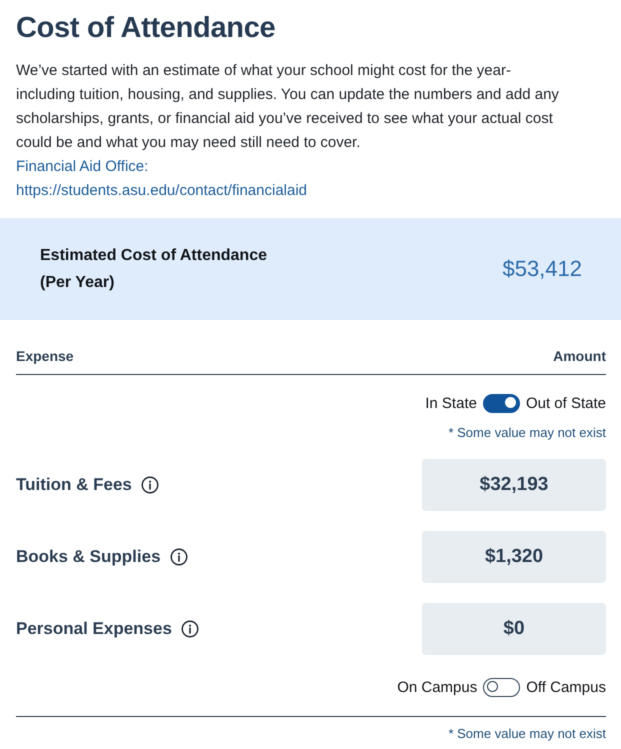  I want to click on office-label: Financial Aid Office:, so click(82, 166).